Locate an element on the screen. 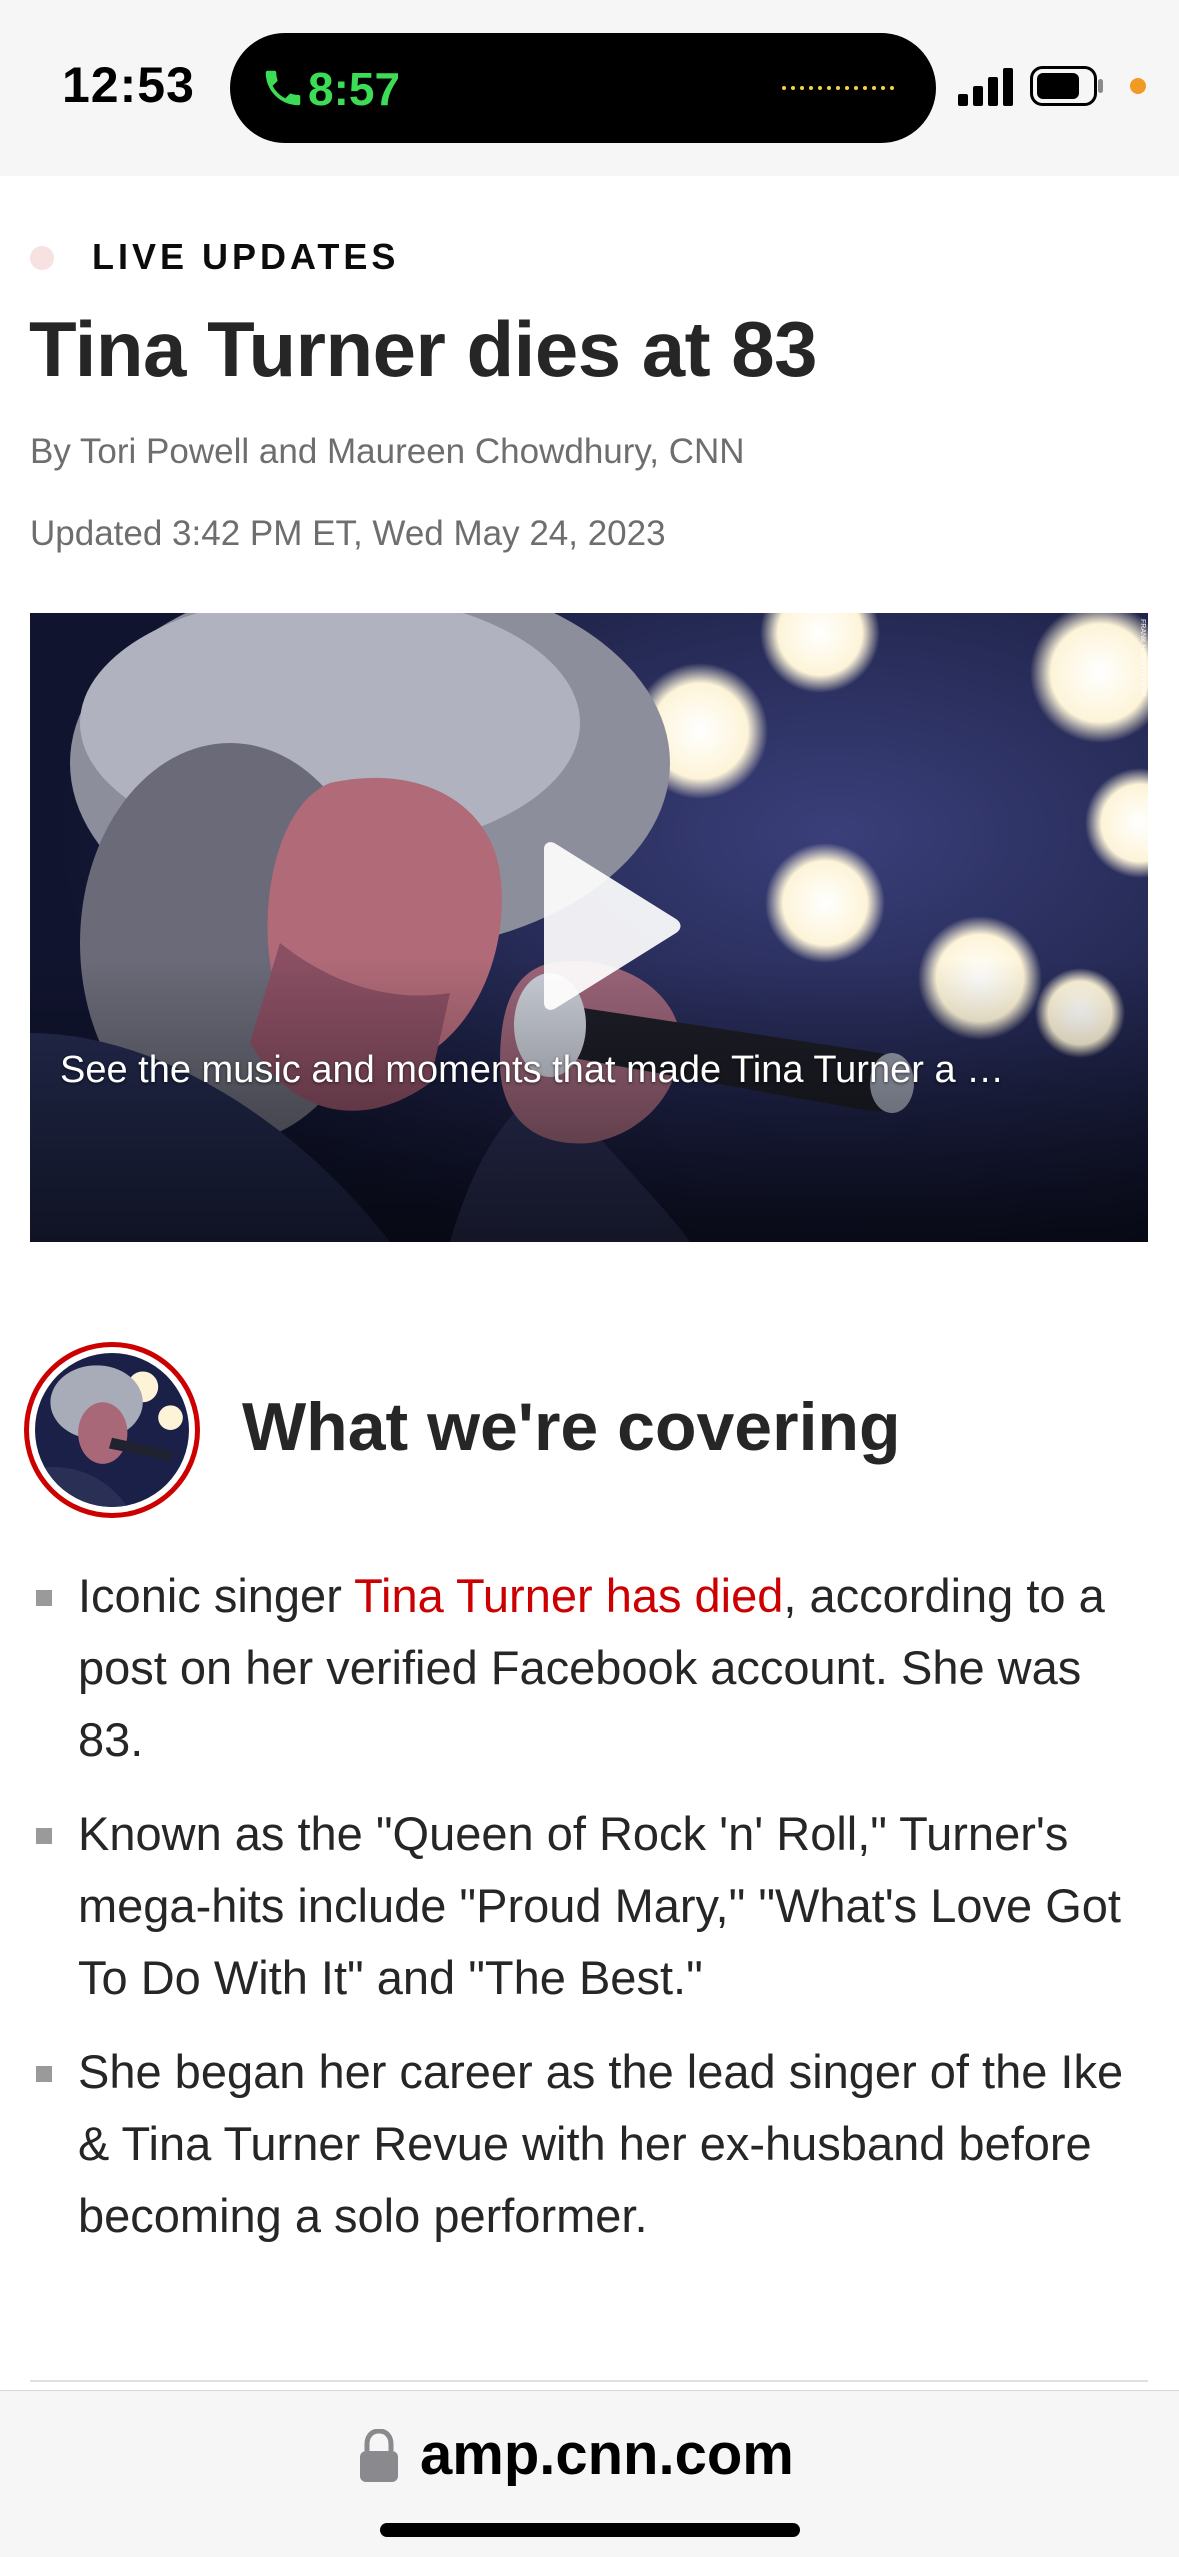 The height and width of the screenshot is (2557, 1179). play-icon is located at coordinates (606, 926).